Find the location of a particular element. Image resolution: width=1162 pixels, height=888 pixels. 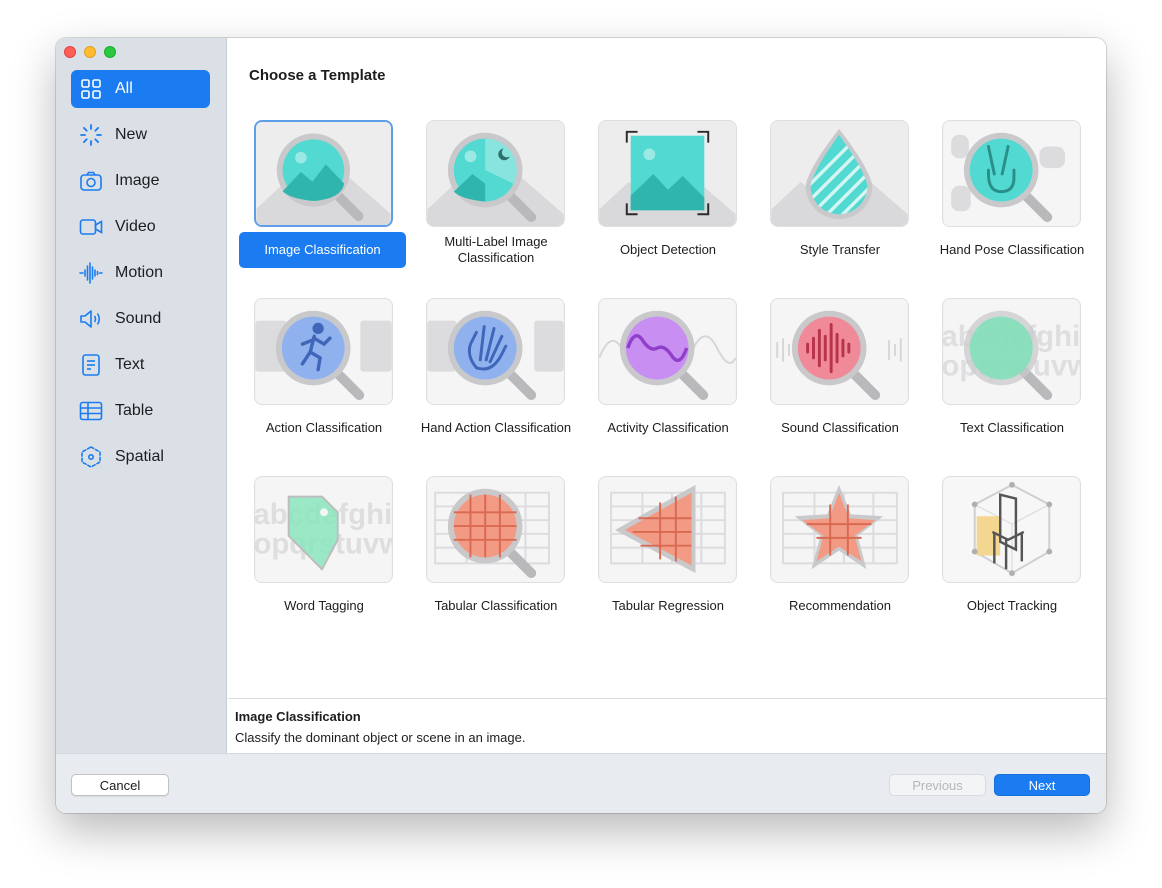

sidebar-item-spatial: Spatial is located at coordinates (140, 457).